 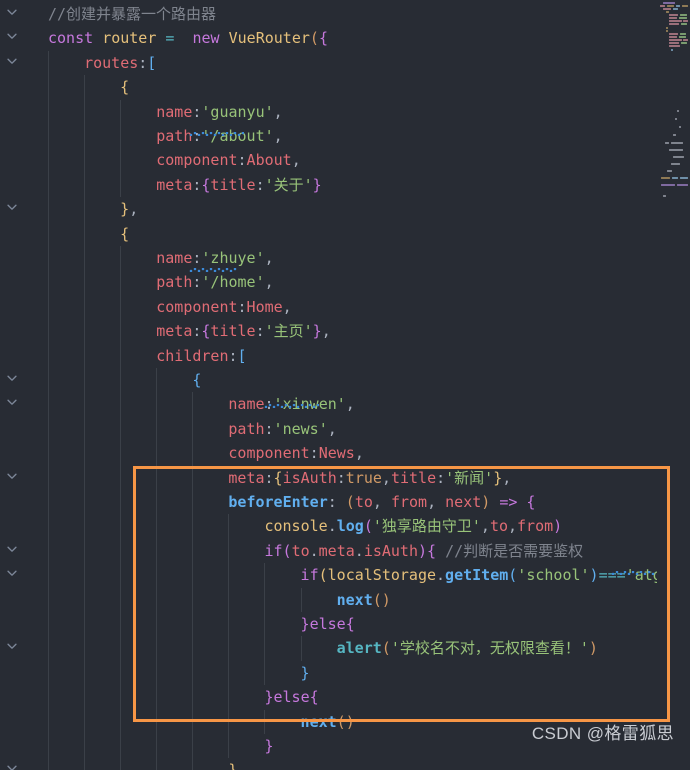 I want to click on code-line: meta:{title:'关于'}, so click(x=345, y=185).